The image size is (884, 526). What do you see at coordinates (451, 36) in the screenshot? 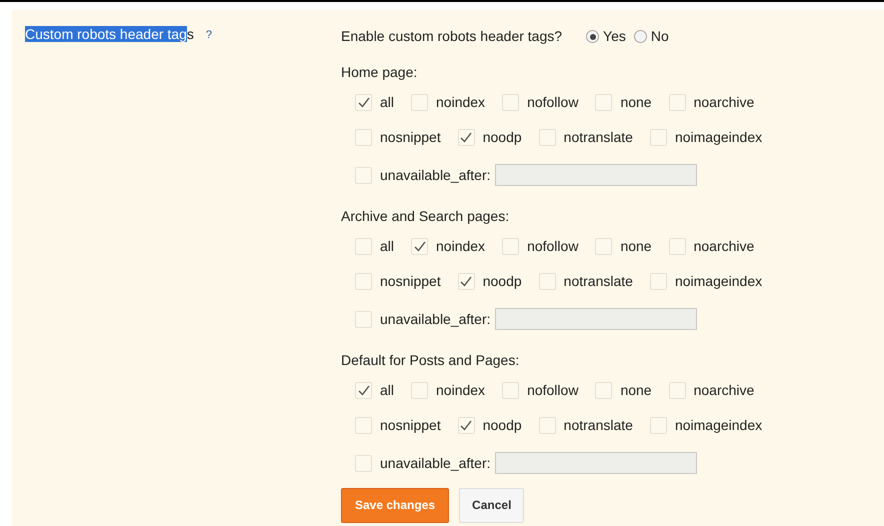
I see `enable-question: Enable custom robots header tags?` at bounding box center [451, 36].